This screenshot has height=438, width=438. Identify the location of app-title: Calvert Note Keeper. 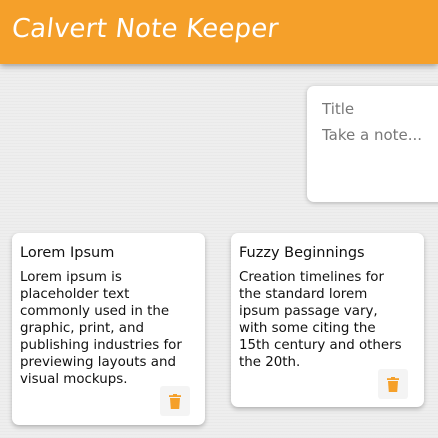
(145, 29).